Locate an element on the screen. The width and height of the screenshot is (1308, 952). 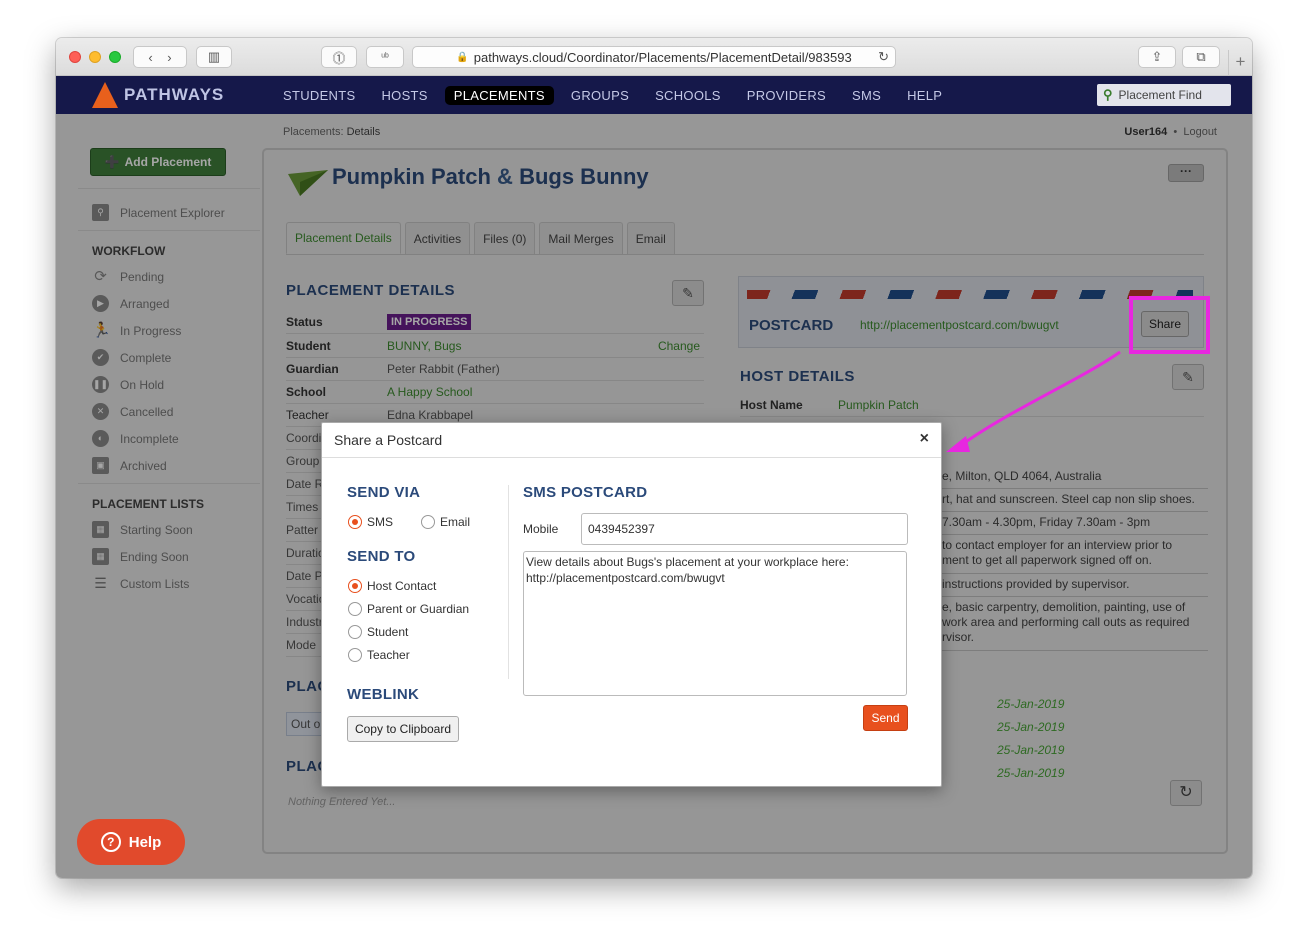
mobile-label: Mobile is located at coordinates (541, 529).